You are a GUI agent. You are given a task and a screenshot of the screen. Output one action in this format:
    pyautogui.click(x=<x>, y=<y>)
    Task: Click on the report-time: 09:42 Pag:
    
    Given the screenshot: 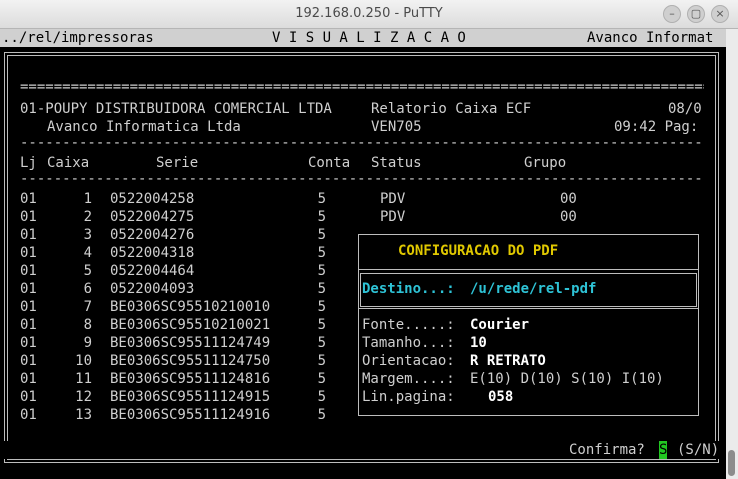 What is the action you would take?
    pyautogui.click(x=656, y=127)
    